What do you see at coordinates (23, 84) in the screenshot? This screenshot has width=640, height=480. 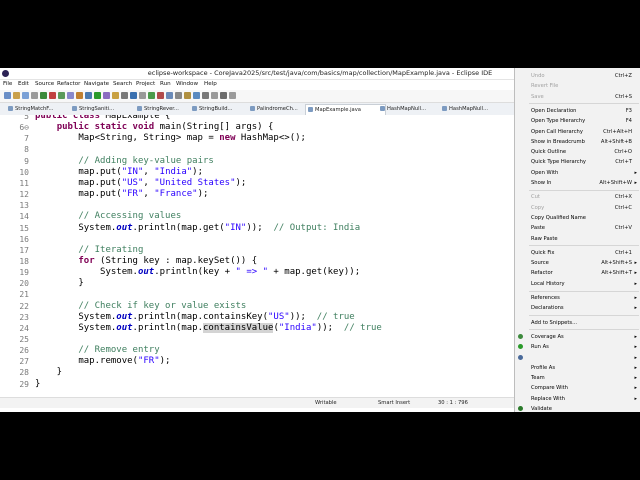 I see `menu-edit: Edit` at bounding box center [23, 84].